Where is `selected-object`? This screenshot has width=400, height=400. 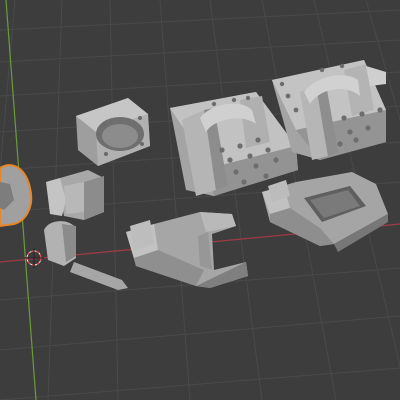
selected-object is located at coordinates (16, 196).